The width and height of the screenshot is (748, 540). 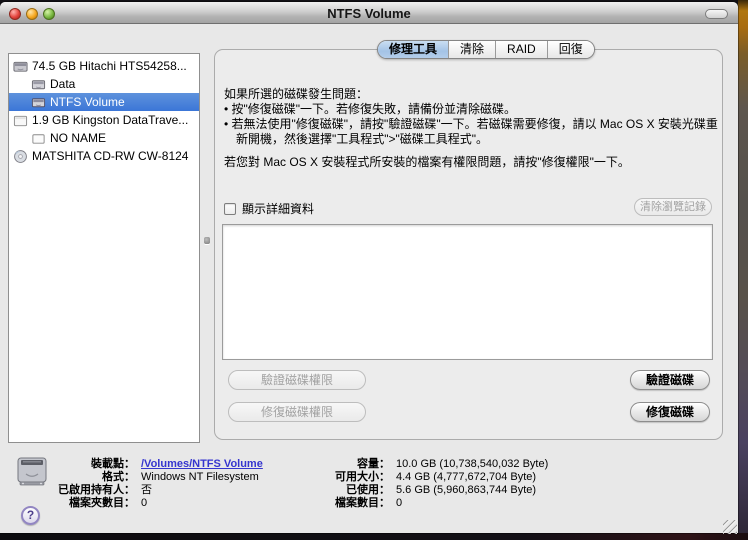 What do you see at coordinates (716, 14) in the screenshot?
I see `toolbar-toggle-button` at bounding box center [716, 14].